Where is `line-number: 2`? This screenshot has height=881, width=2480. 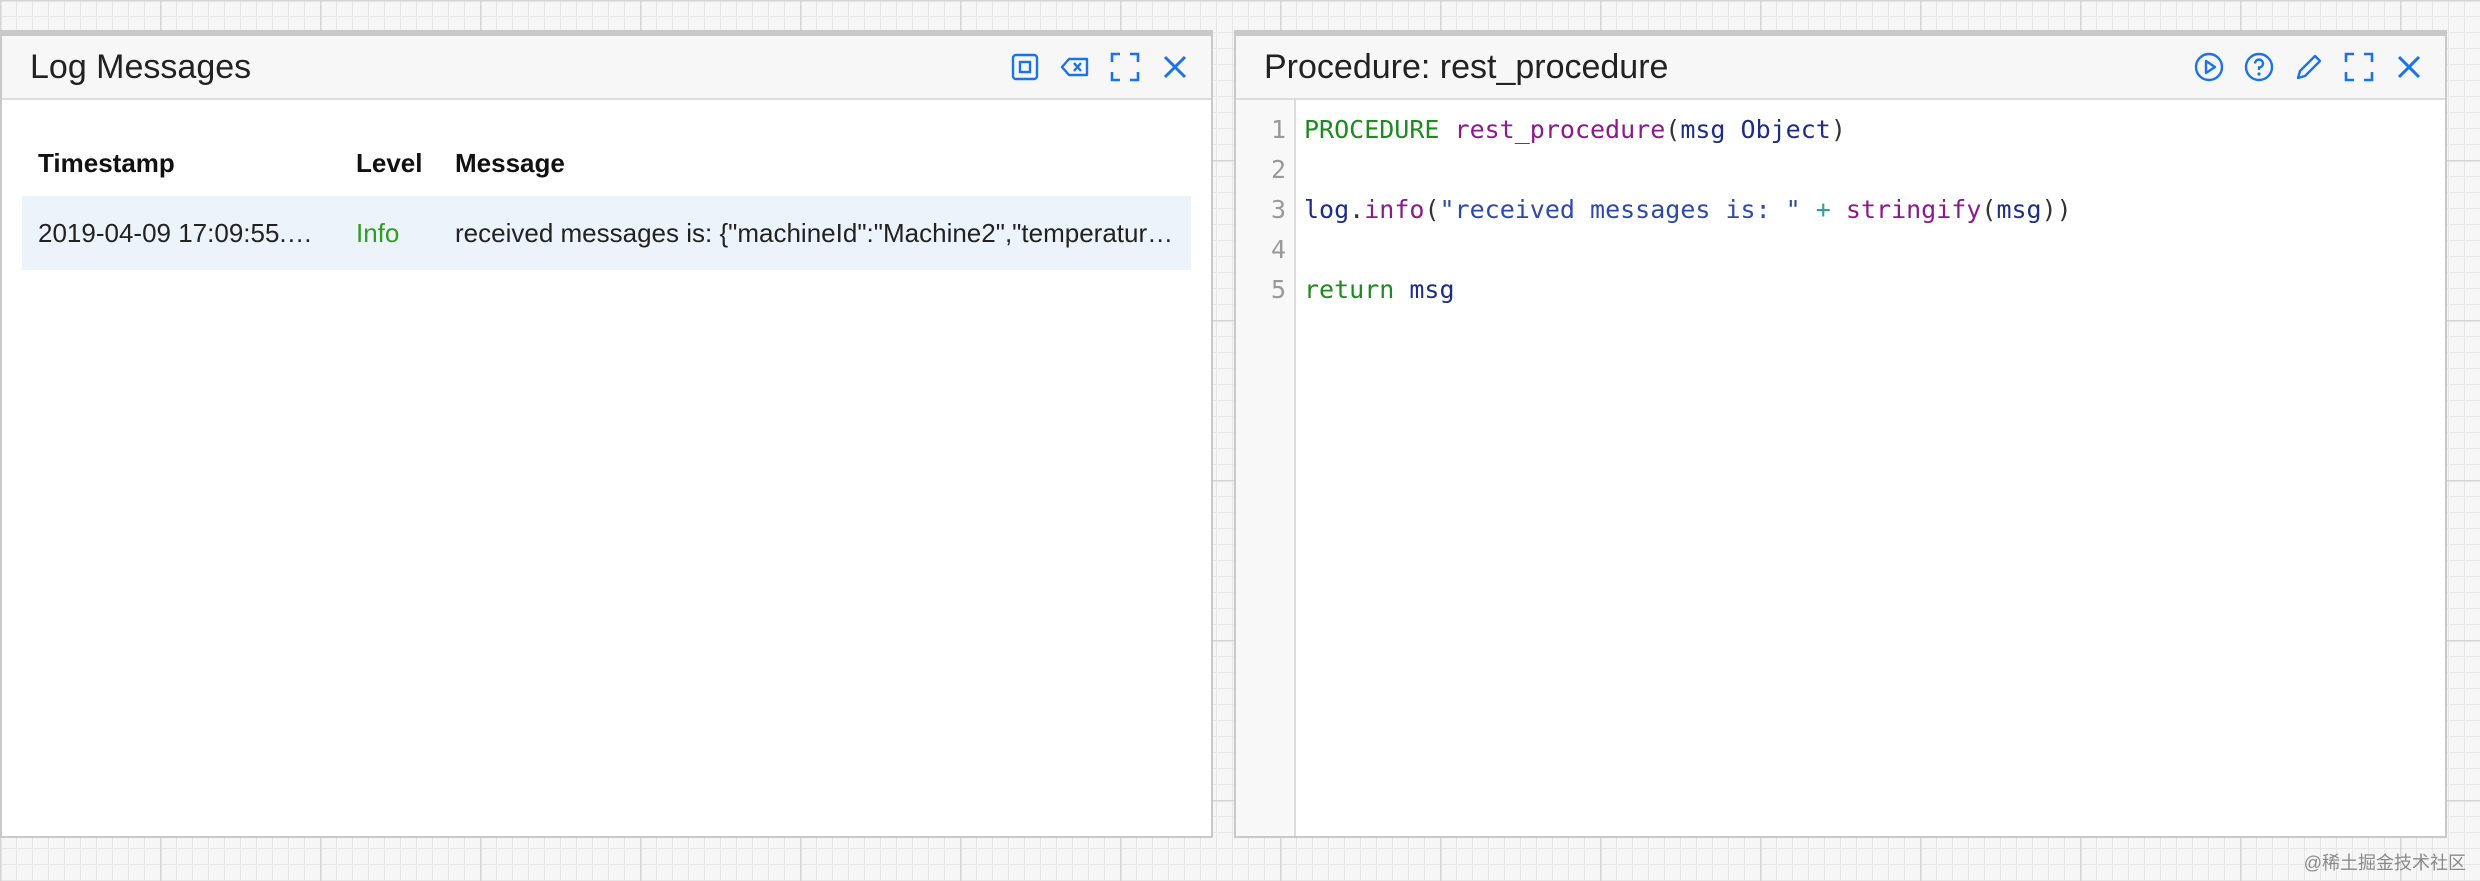 line-number: 2 is located at coordinates (1278, 169).